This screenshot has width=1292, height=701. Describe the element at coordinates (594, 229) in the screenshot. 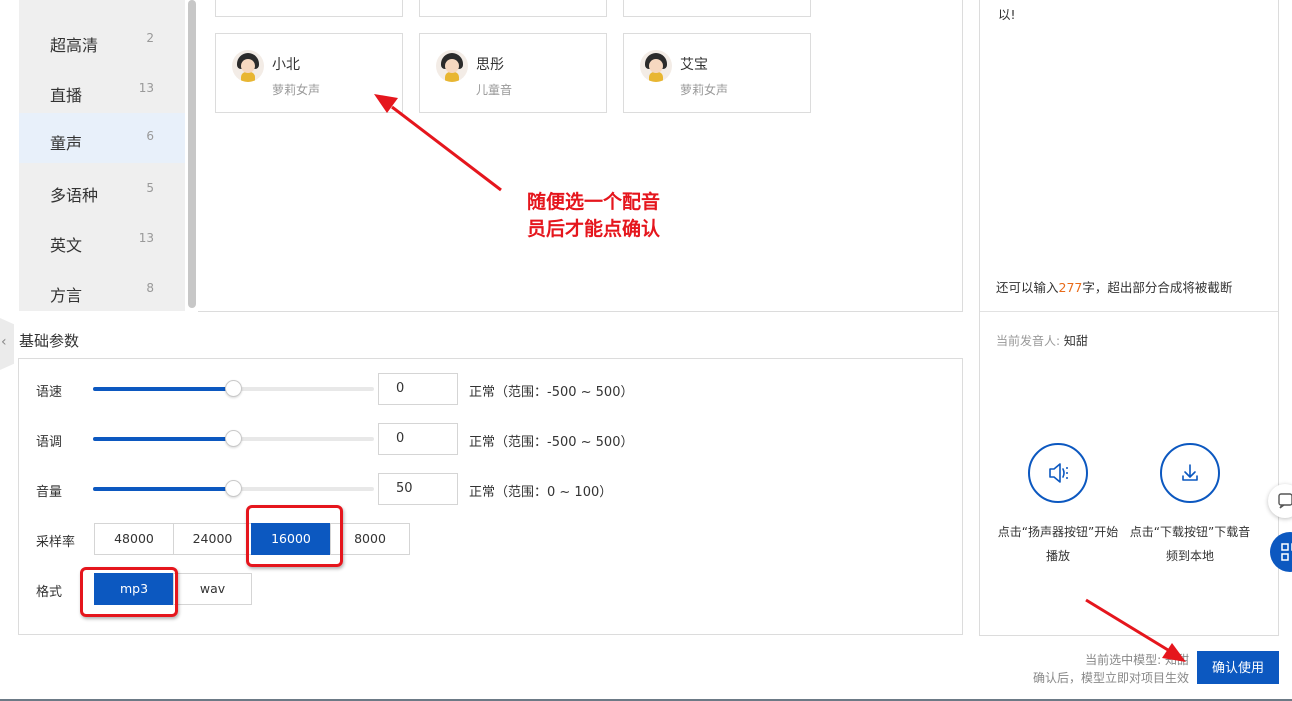

I see `annotation-line: 员后才能点确认` at that location.